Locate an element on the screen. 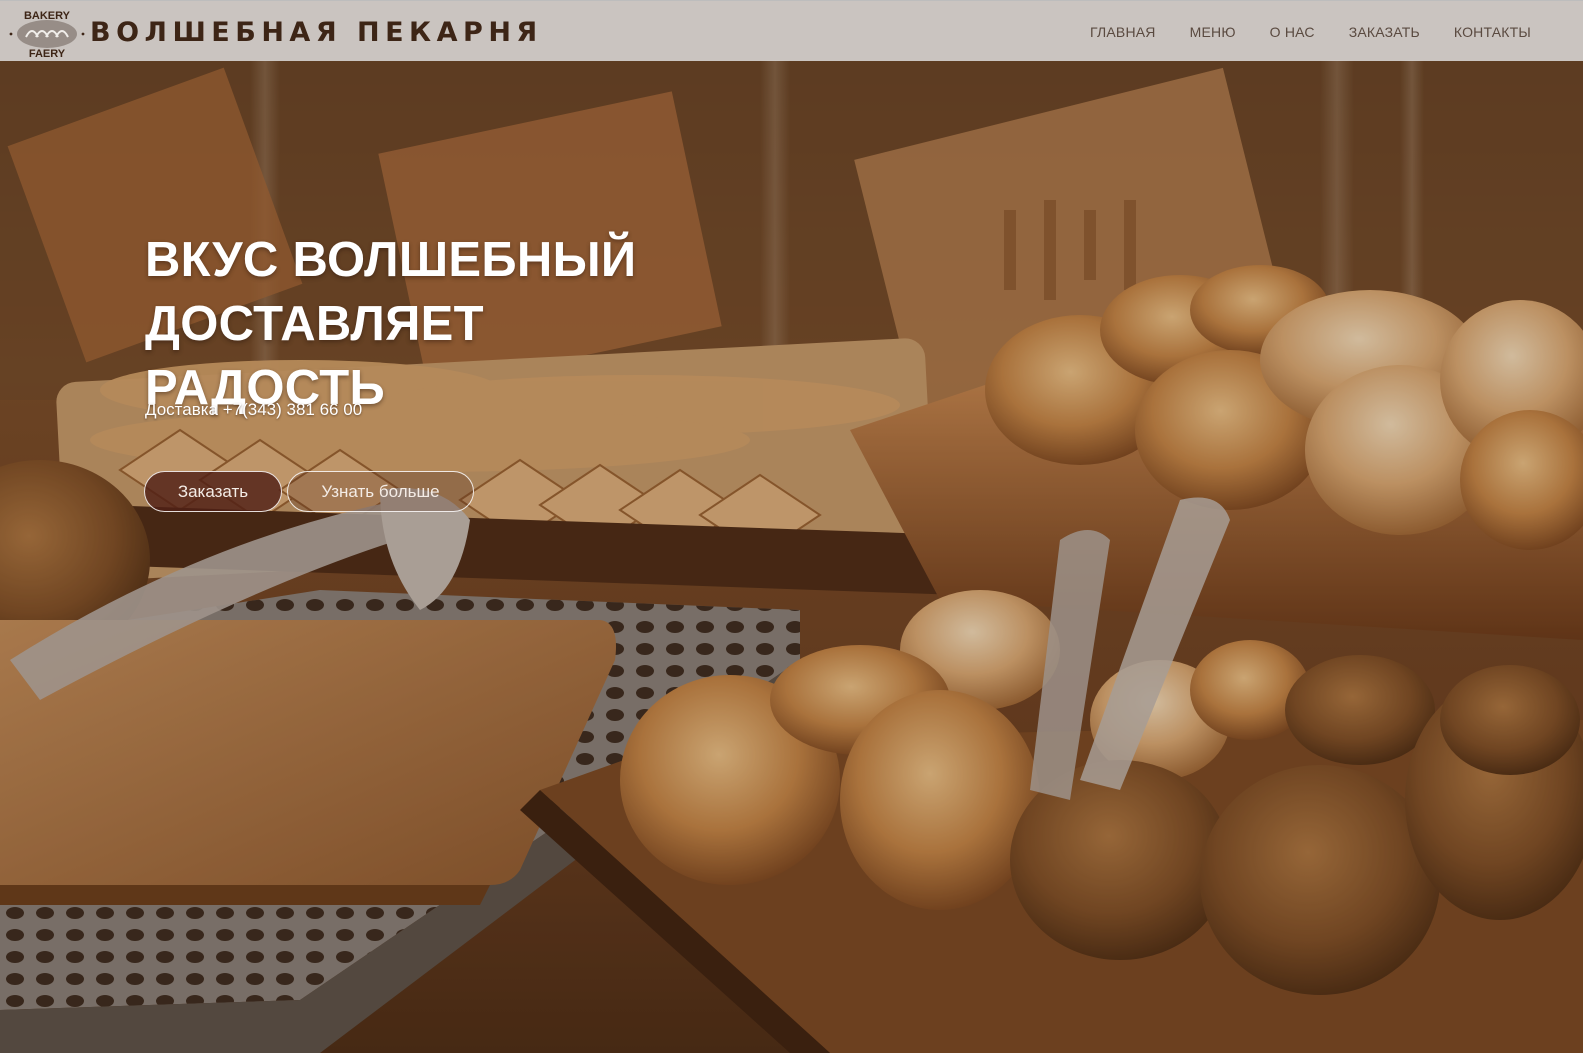 This screenshot has width=1583, height=1053. bread-logo-icon: BAKERY FAERY is located at coordinates (47, 35).